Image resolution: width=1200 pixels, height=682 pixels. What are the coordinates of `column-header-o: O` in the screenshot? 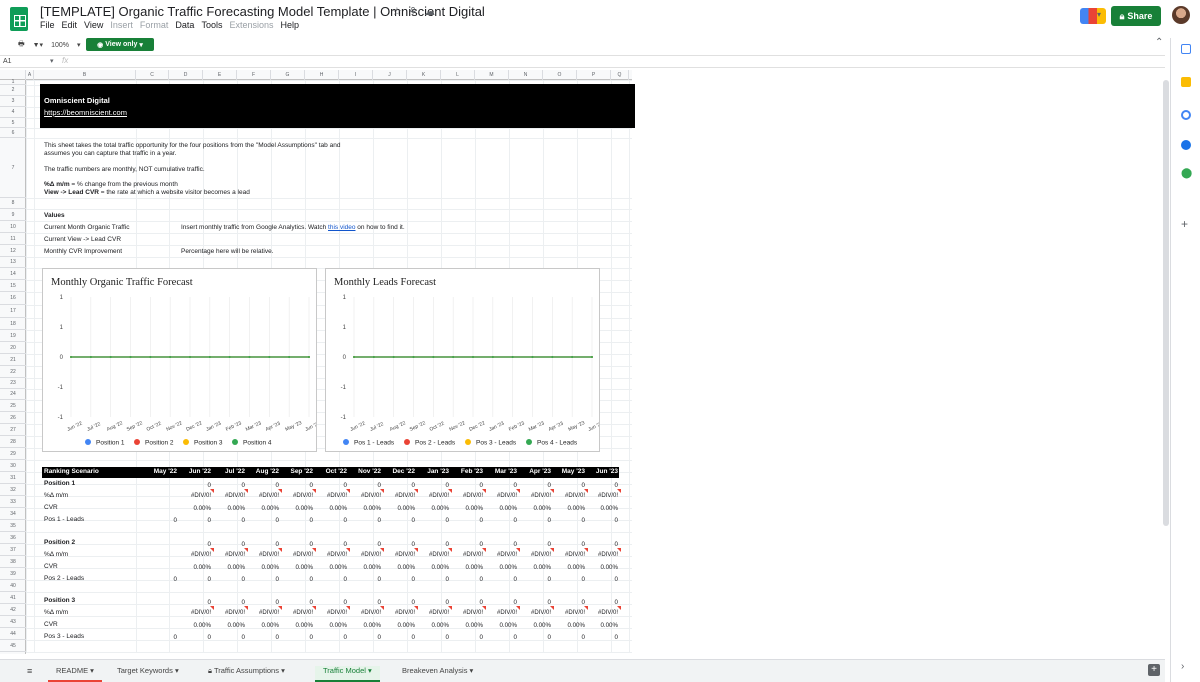 It's located at (560, 75).